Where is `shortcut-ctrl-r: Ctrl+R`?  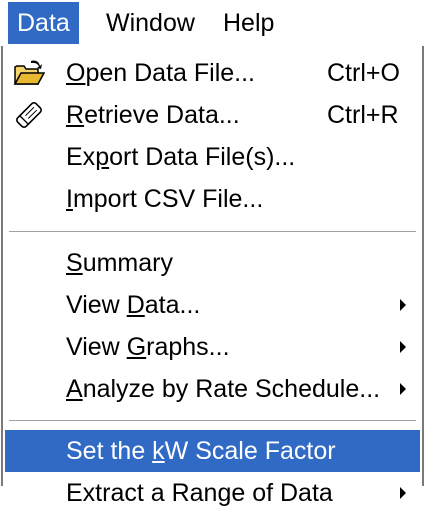 shortcut-ctrl-r: Ctrl+R is located at coordinates (363, 115).